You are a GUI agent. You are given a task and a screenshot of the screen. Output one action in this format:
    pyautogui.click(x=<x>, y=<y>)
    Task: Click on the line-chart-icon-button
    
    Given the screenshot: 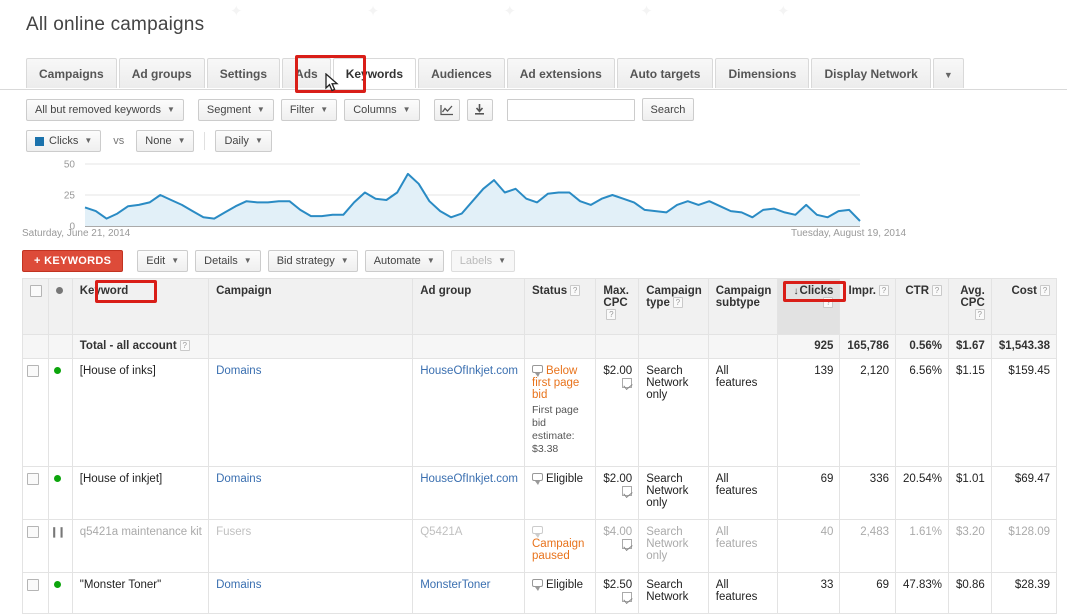 What is the action you would take?
    pyautogui.click(x=446, y=109)
    